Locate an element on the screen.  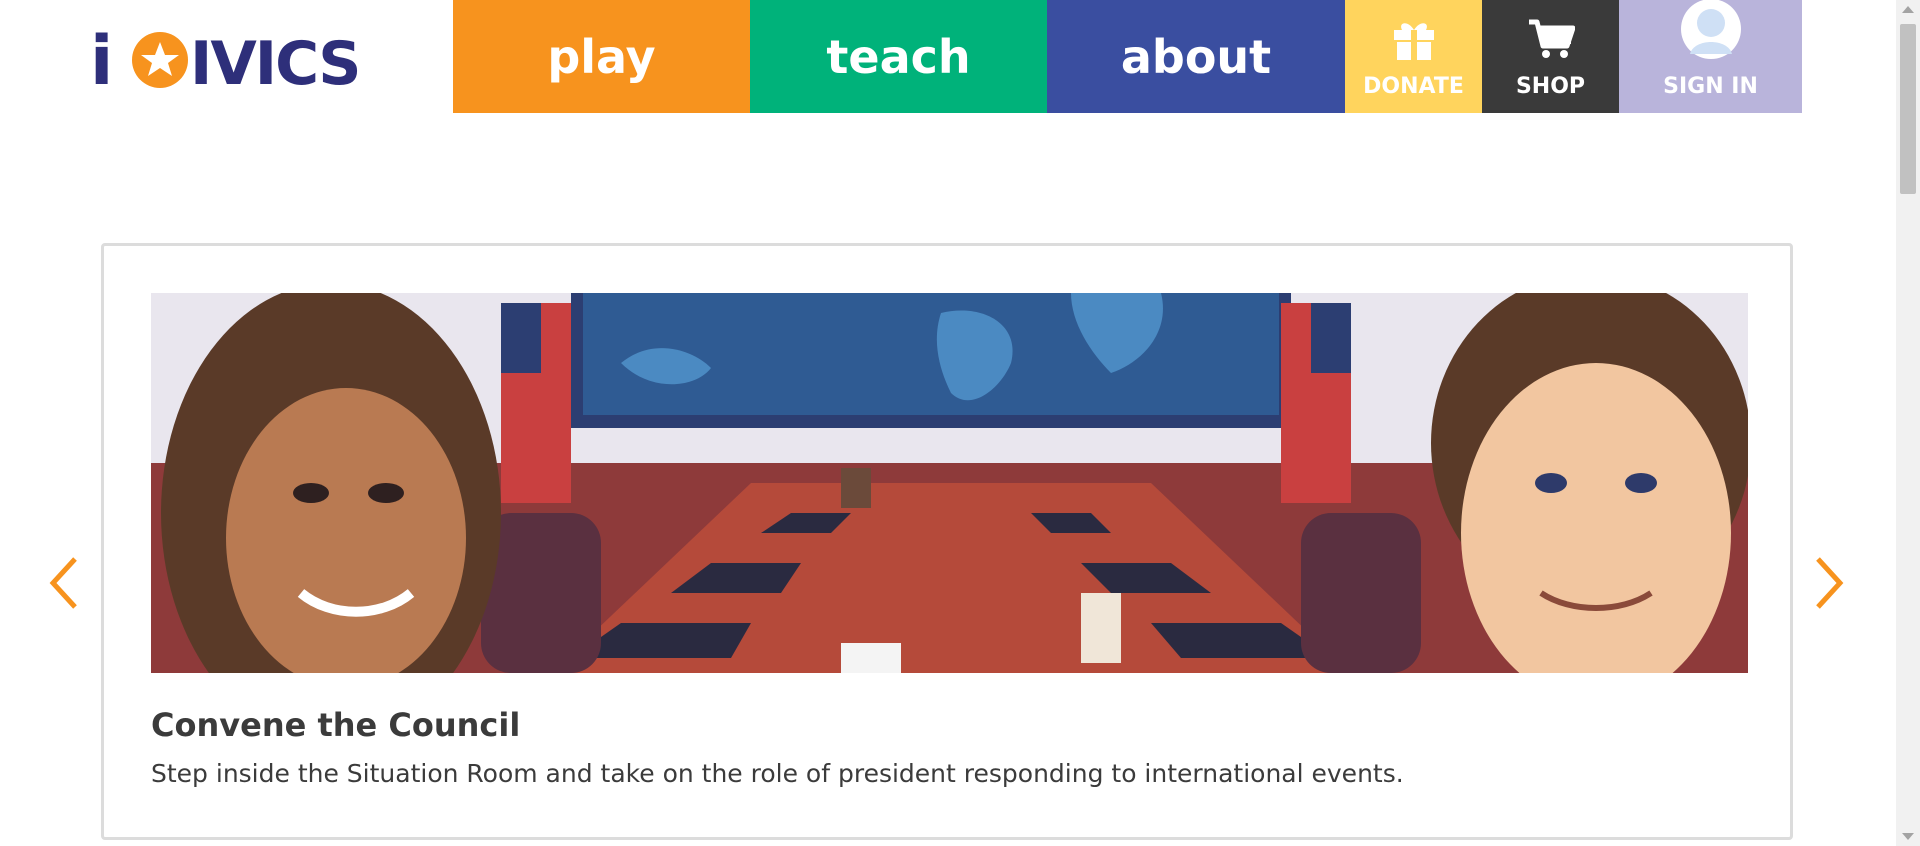
svg-text: IVICS is located at coordinates (274, 61).